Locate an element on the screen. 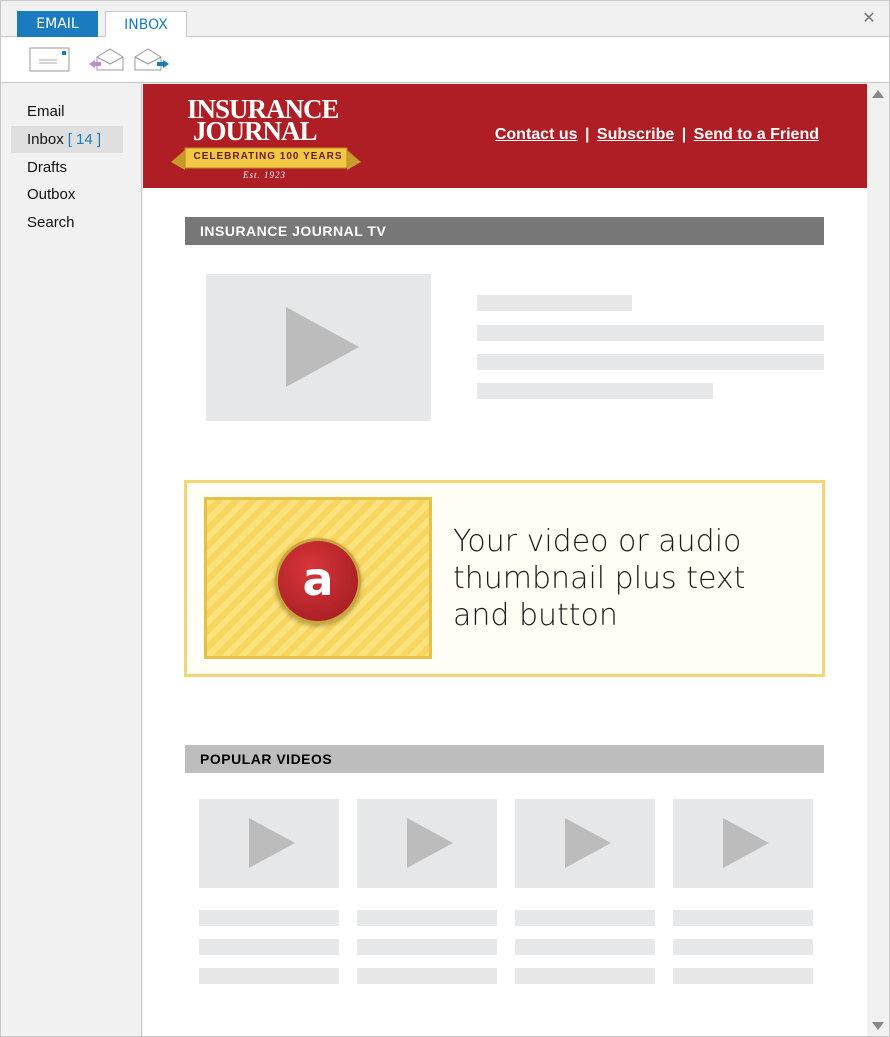 This screenshot has width=890, height=1037. sidebar: Email Inbox[ 14 ] Drafts Outbox Search is located at coordinates (71, 560).